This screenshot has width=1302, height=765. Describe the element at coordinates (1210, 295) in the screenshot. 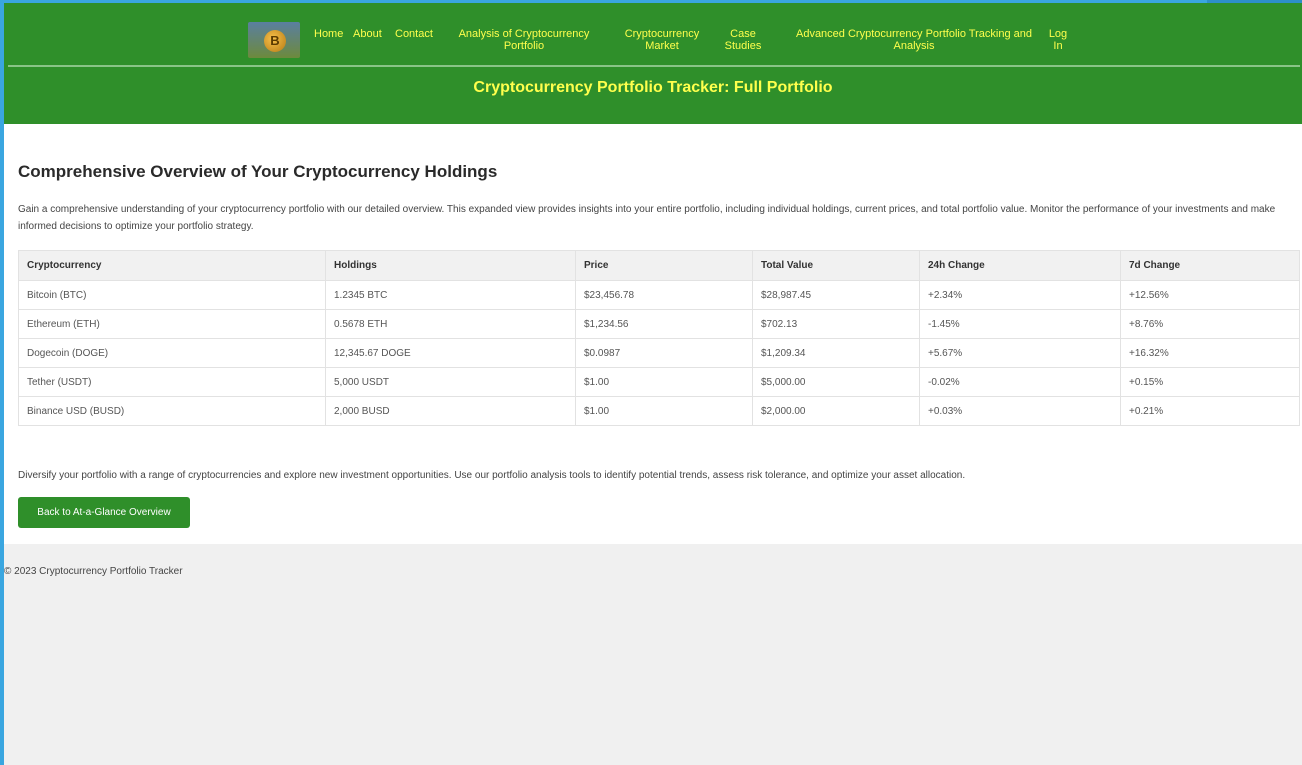

I see `cell-7d-change: +12.56%` at that location.